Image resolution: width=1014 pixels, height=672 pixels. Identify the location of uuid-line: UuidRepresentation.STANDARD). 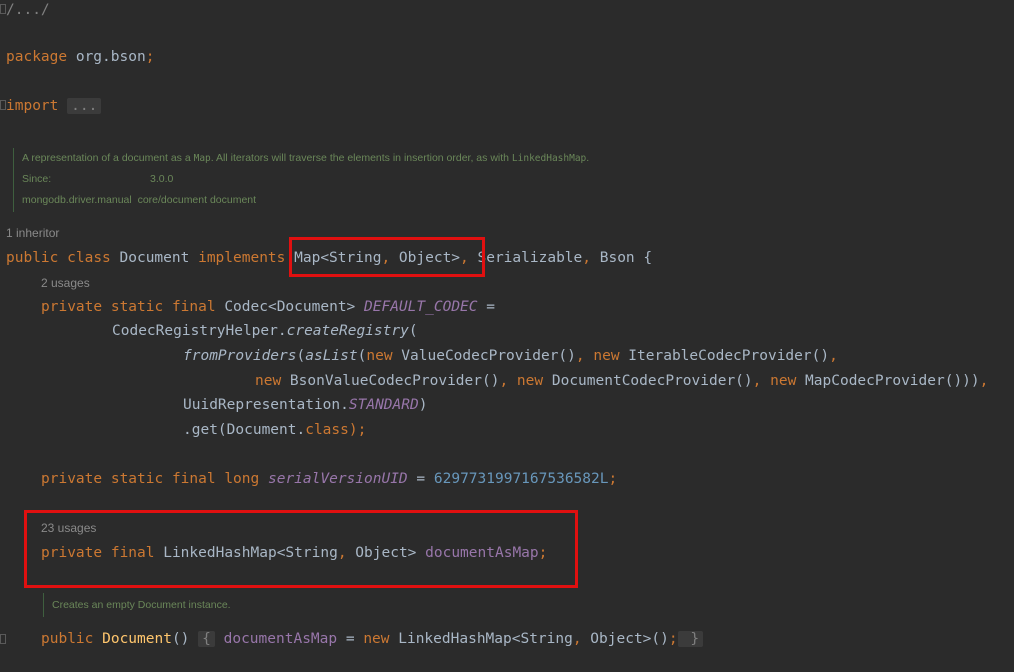
(305, 405).